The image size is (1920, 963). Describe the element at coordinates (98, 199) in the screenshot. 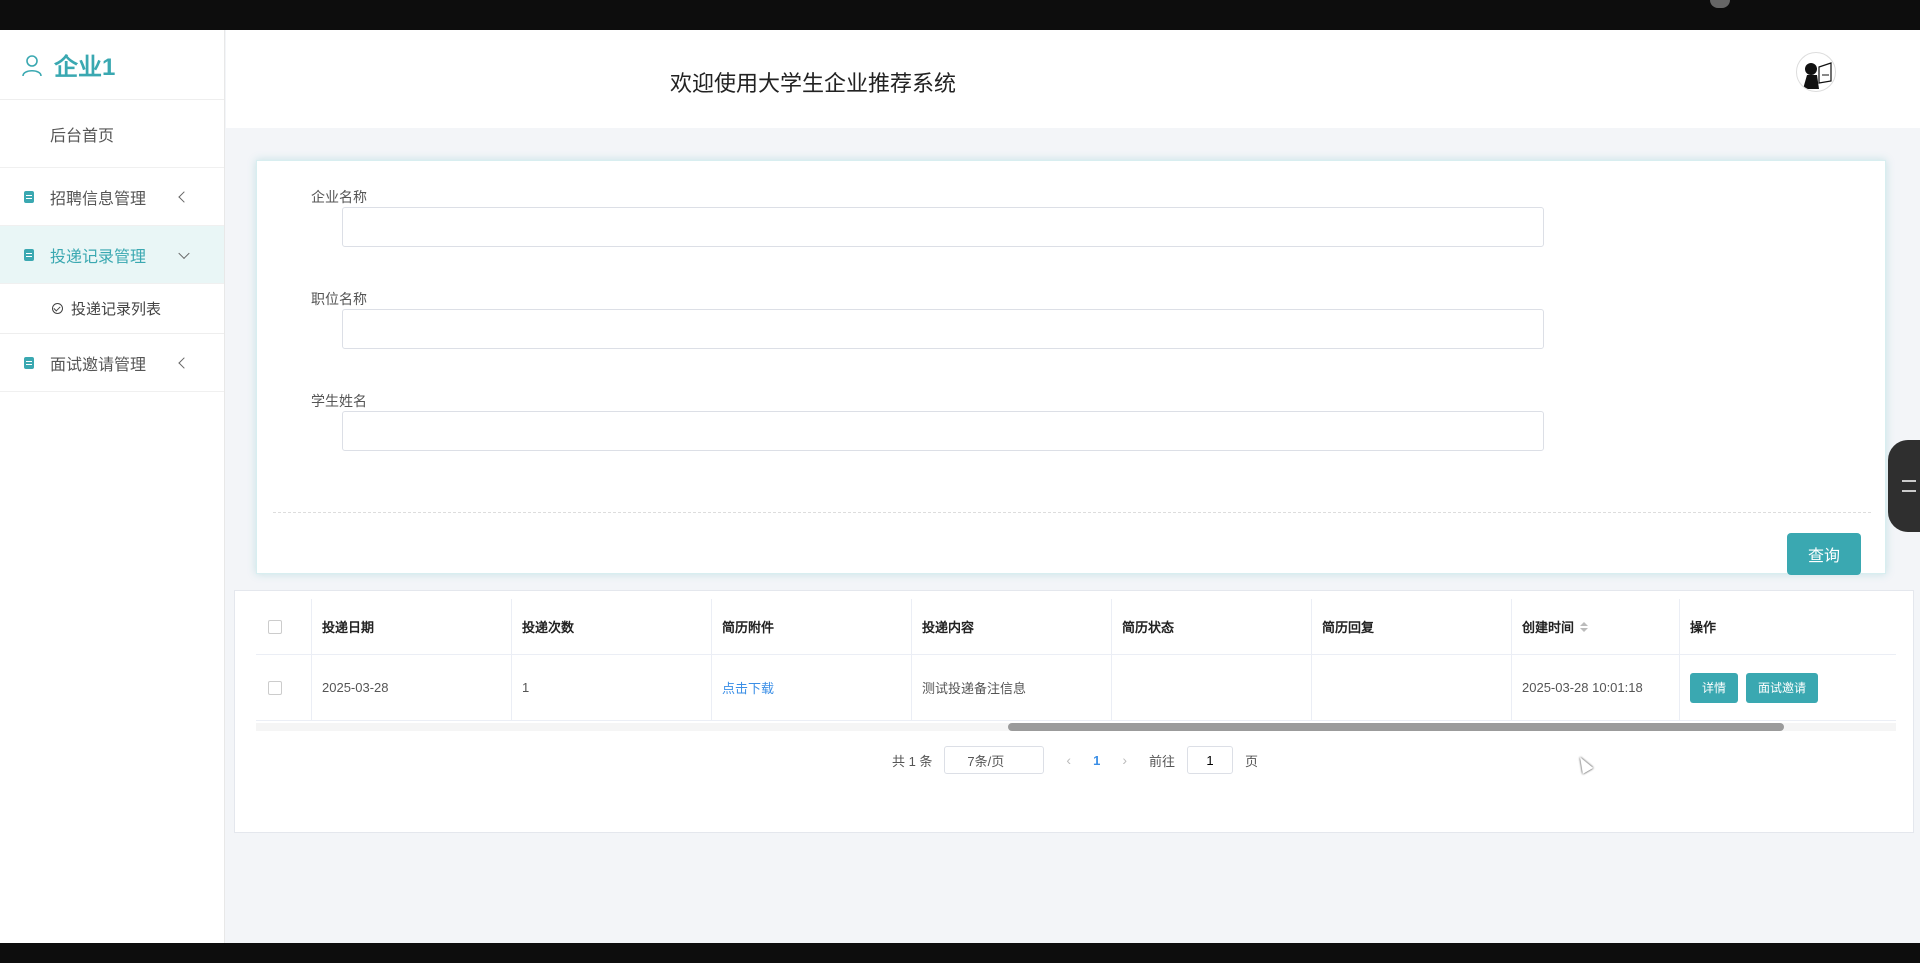

I see `sidebar-item-label: 招聘信息管理` at that location.